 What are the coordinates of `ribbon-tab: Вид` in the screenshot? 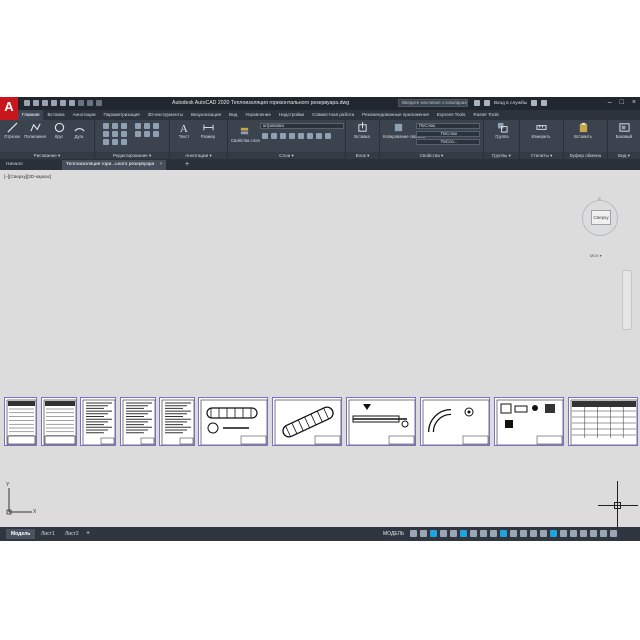 It's located at (233, 115).